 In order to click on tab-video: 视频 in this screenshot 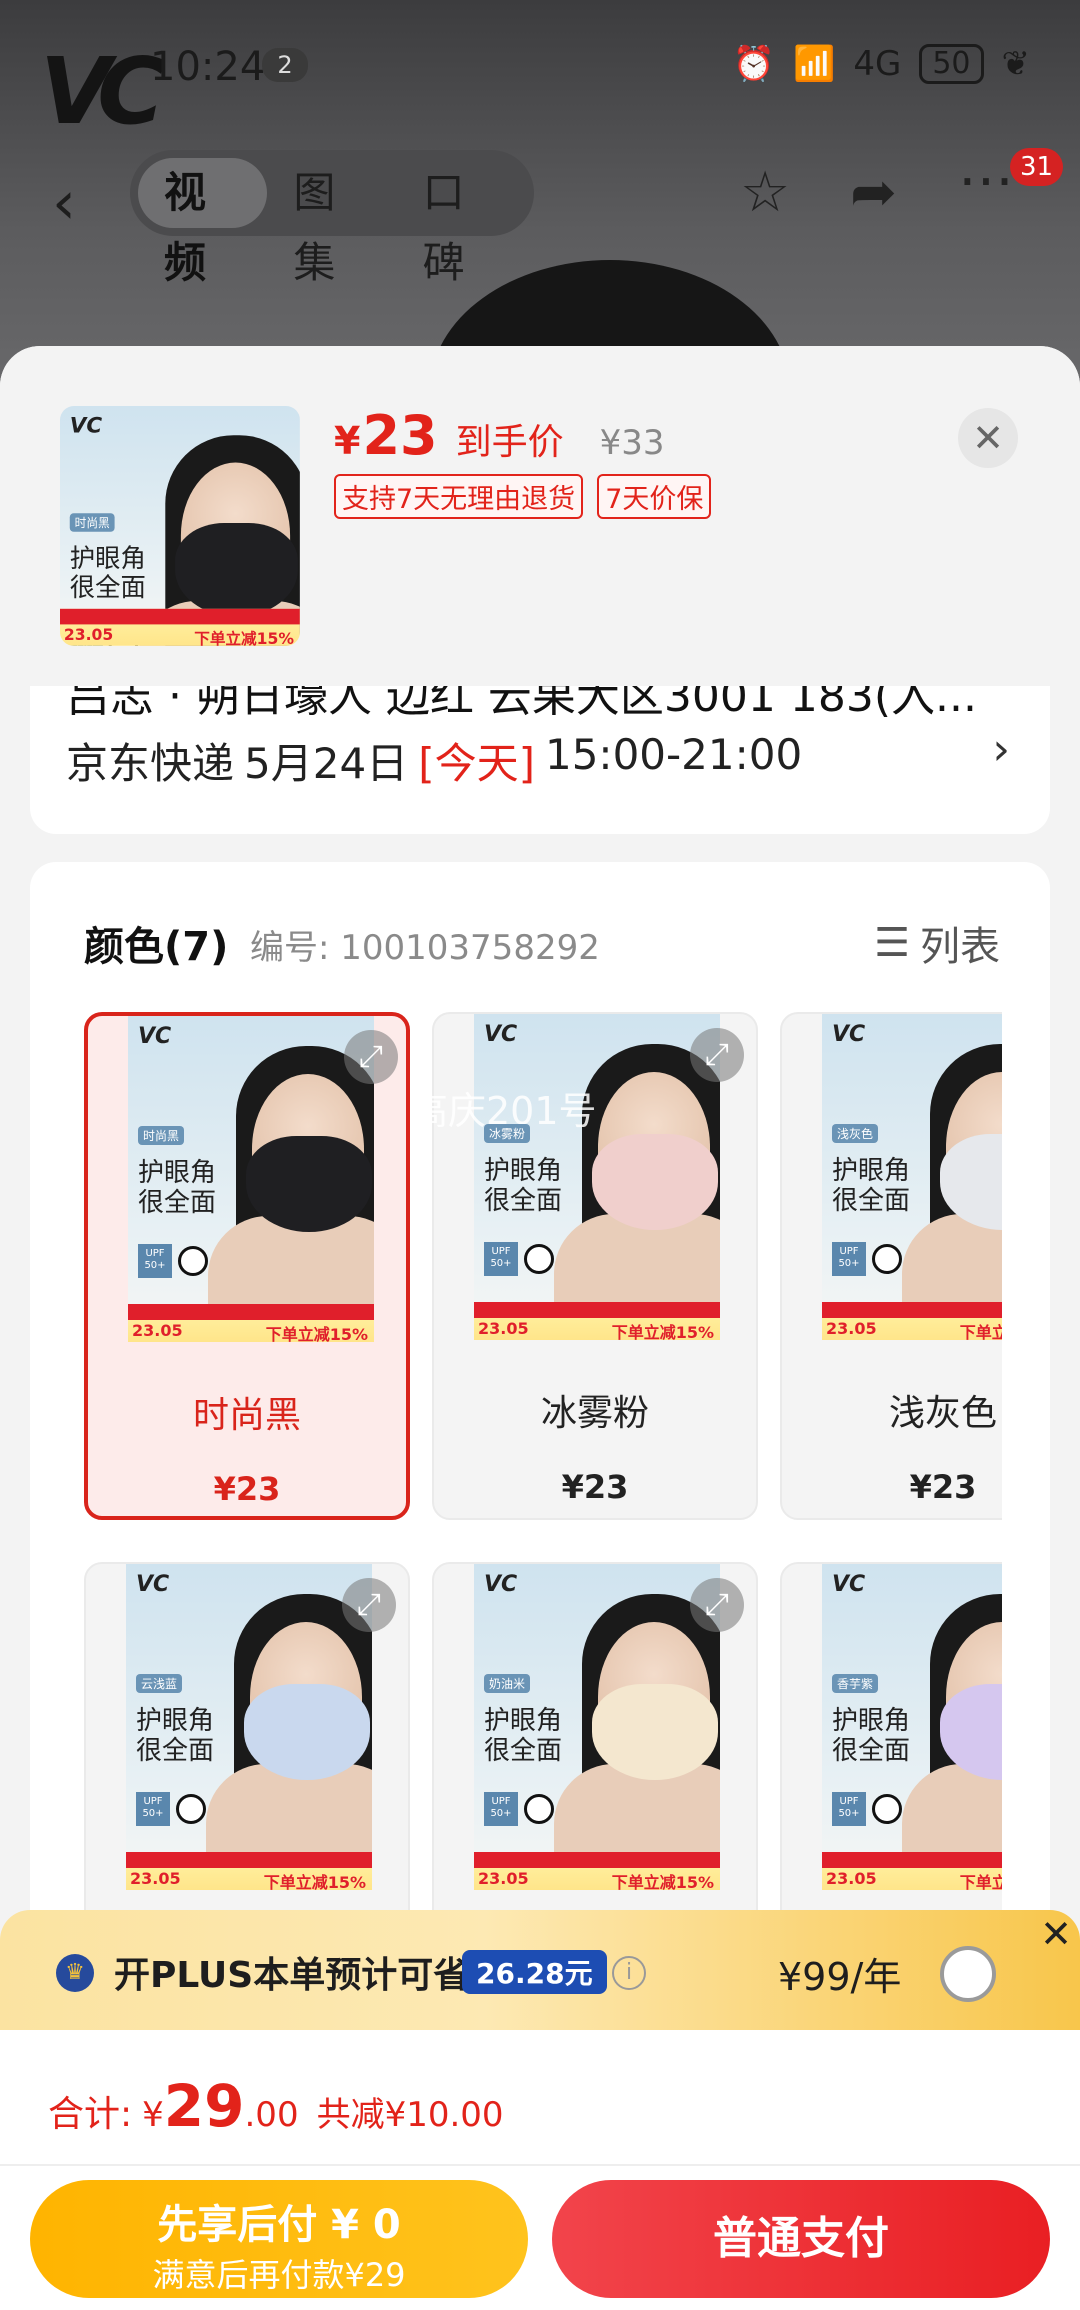, I will do `click(203, 222)`.